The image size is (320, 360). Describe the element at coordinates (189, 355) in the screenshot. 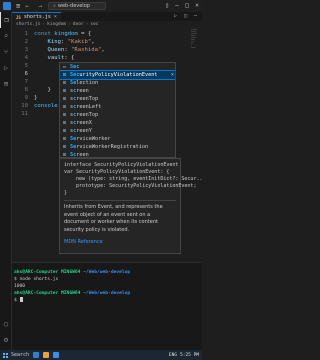

I see `tray-time: 5:25 PM` at that location.